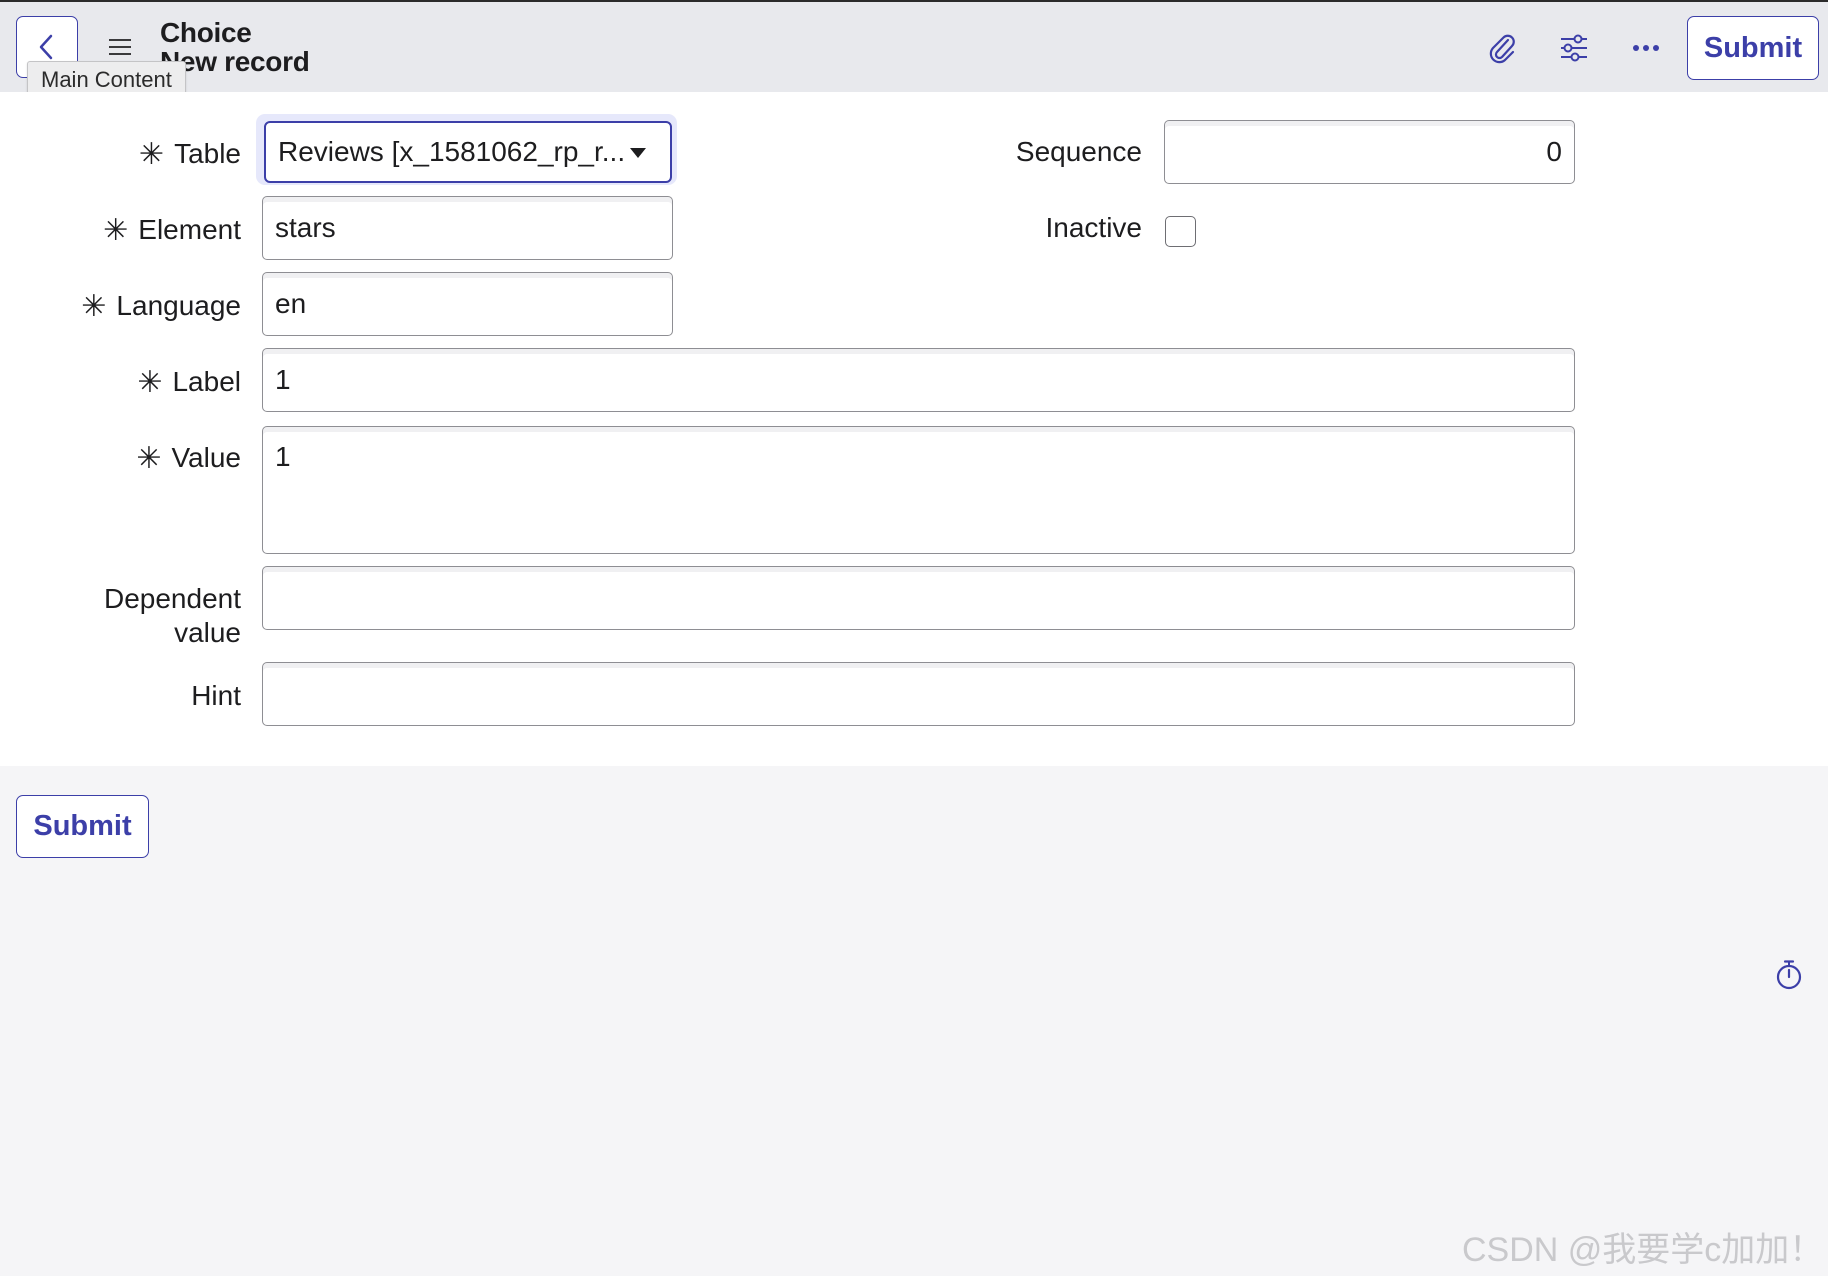  Describe the element at coordinates (120, 47) in the screenshot. I see `hamburger-menu-icon` at that location.